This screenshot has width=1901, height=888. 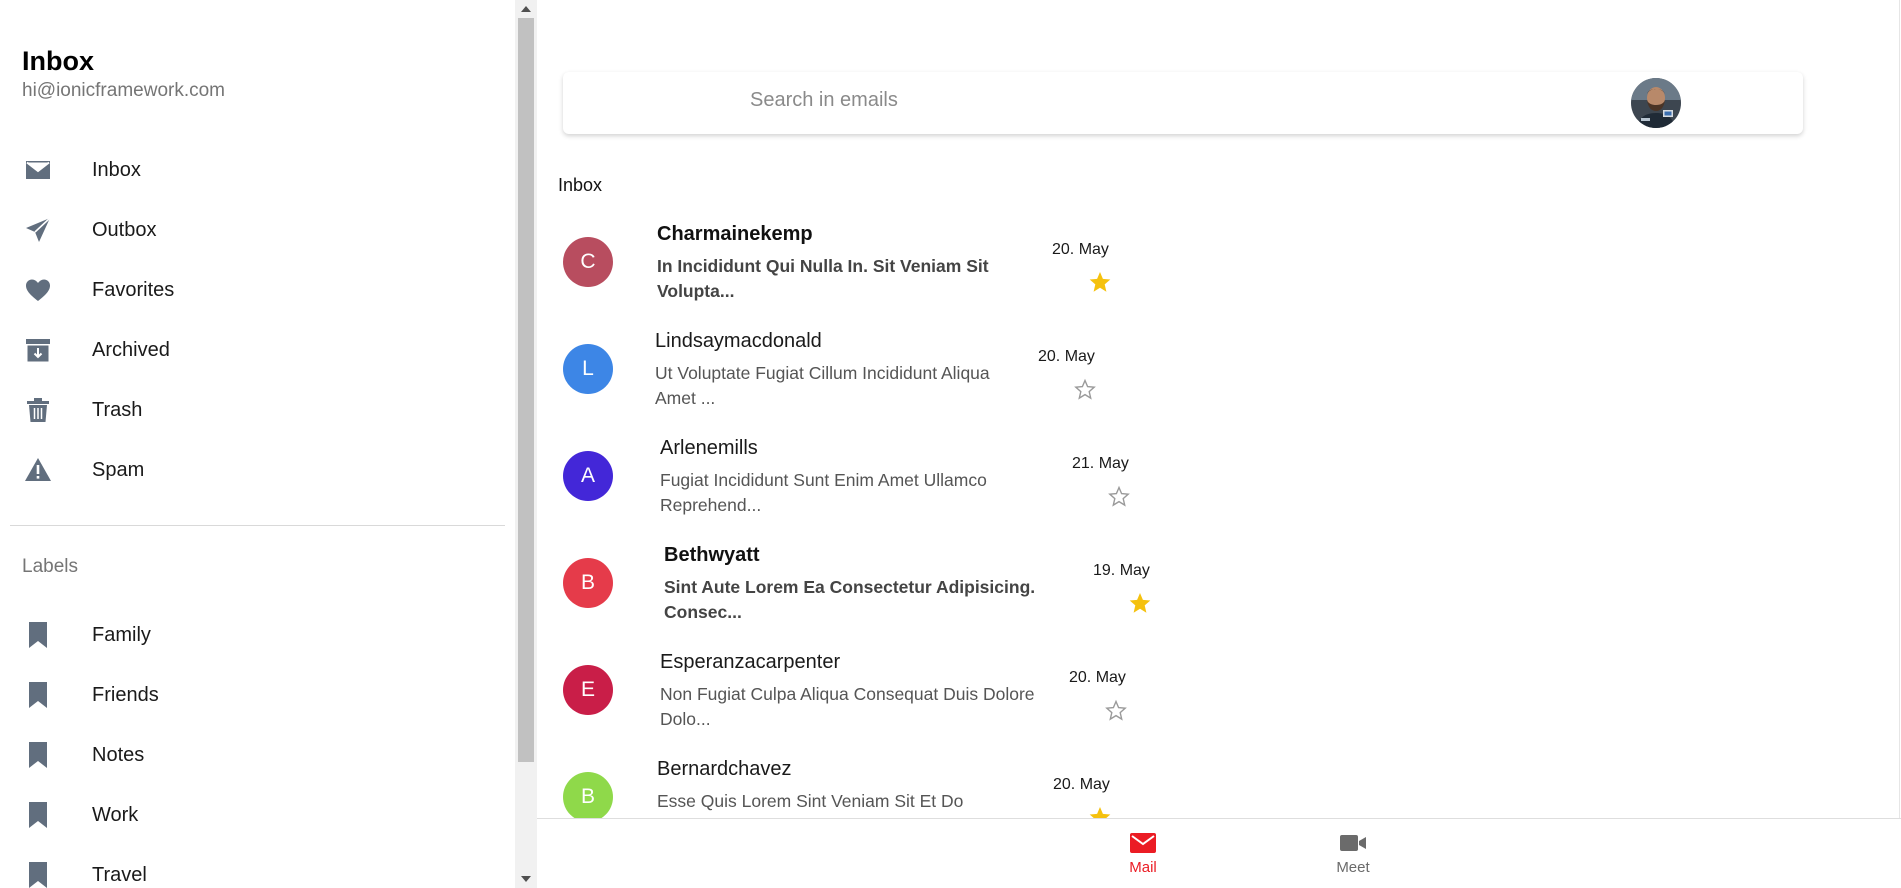 I want to click on label-item-label: Notes, so click(x=118, y=754).